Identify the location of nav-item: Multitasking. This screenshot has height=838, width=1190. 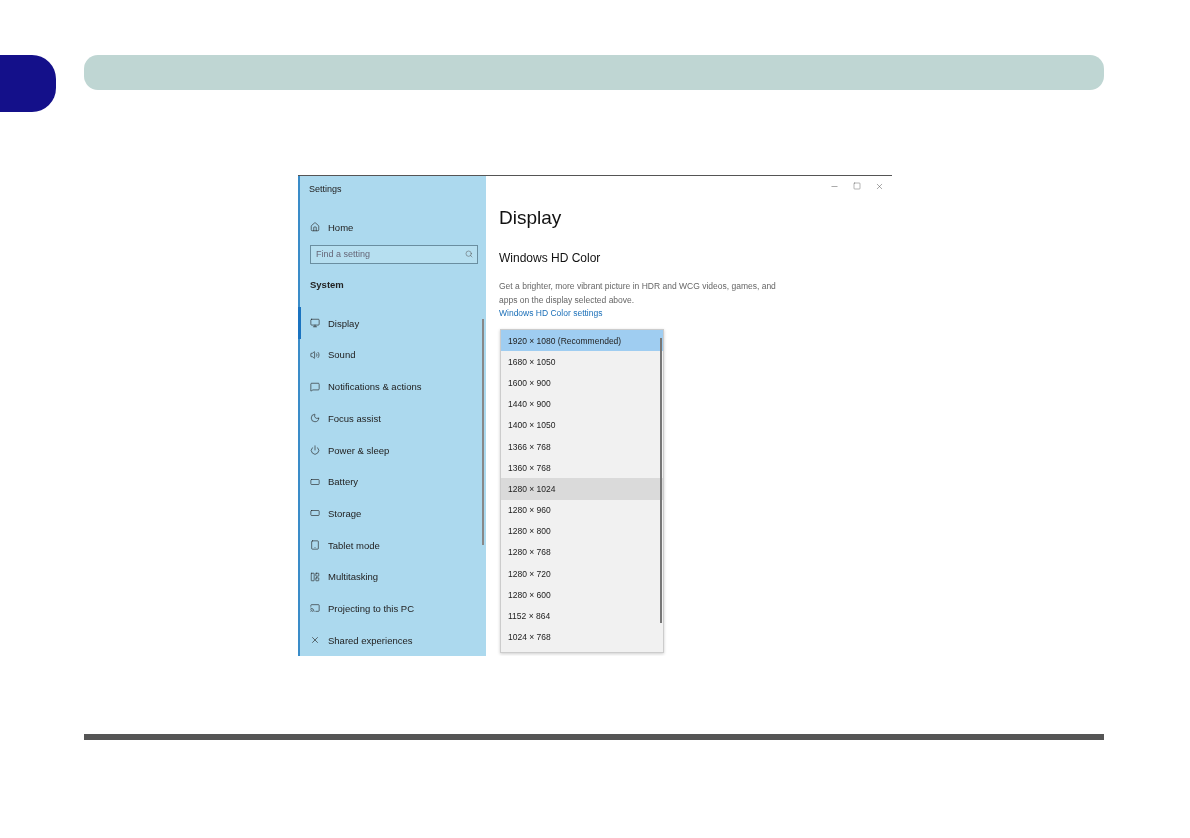
(392, 576).